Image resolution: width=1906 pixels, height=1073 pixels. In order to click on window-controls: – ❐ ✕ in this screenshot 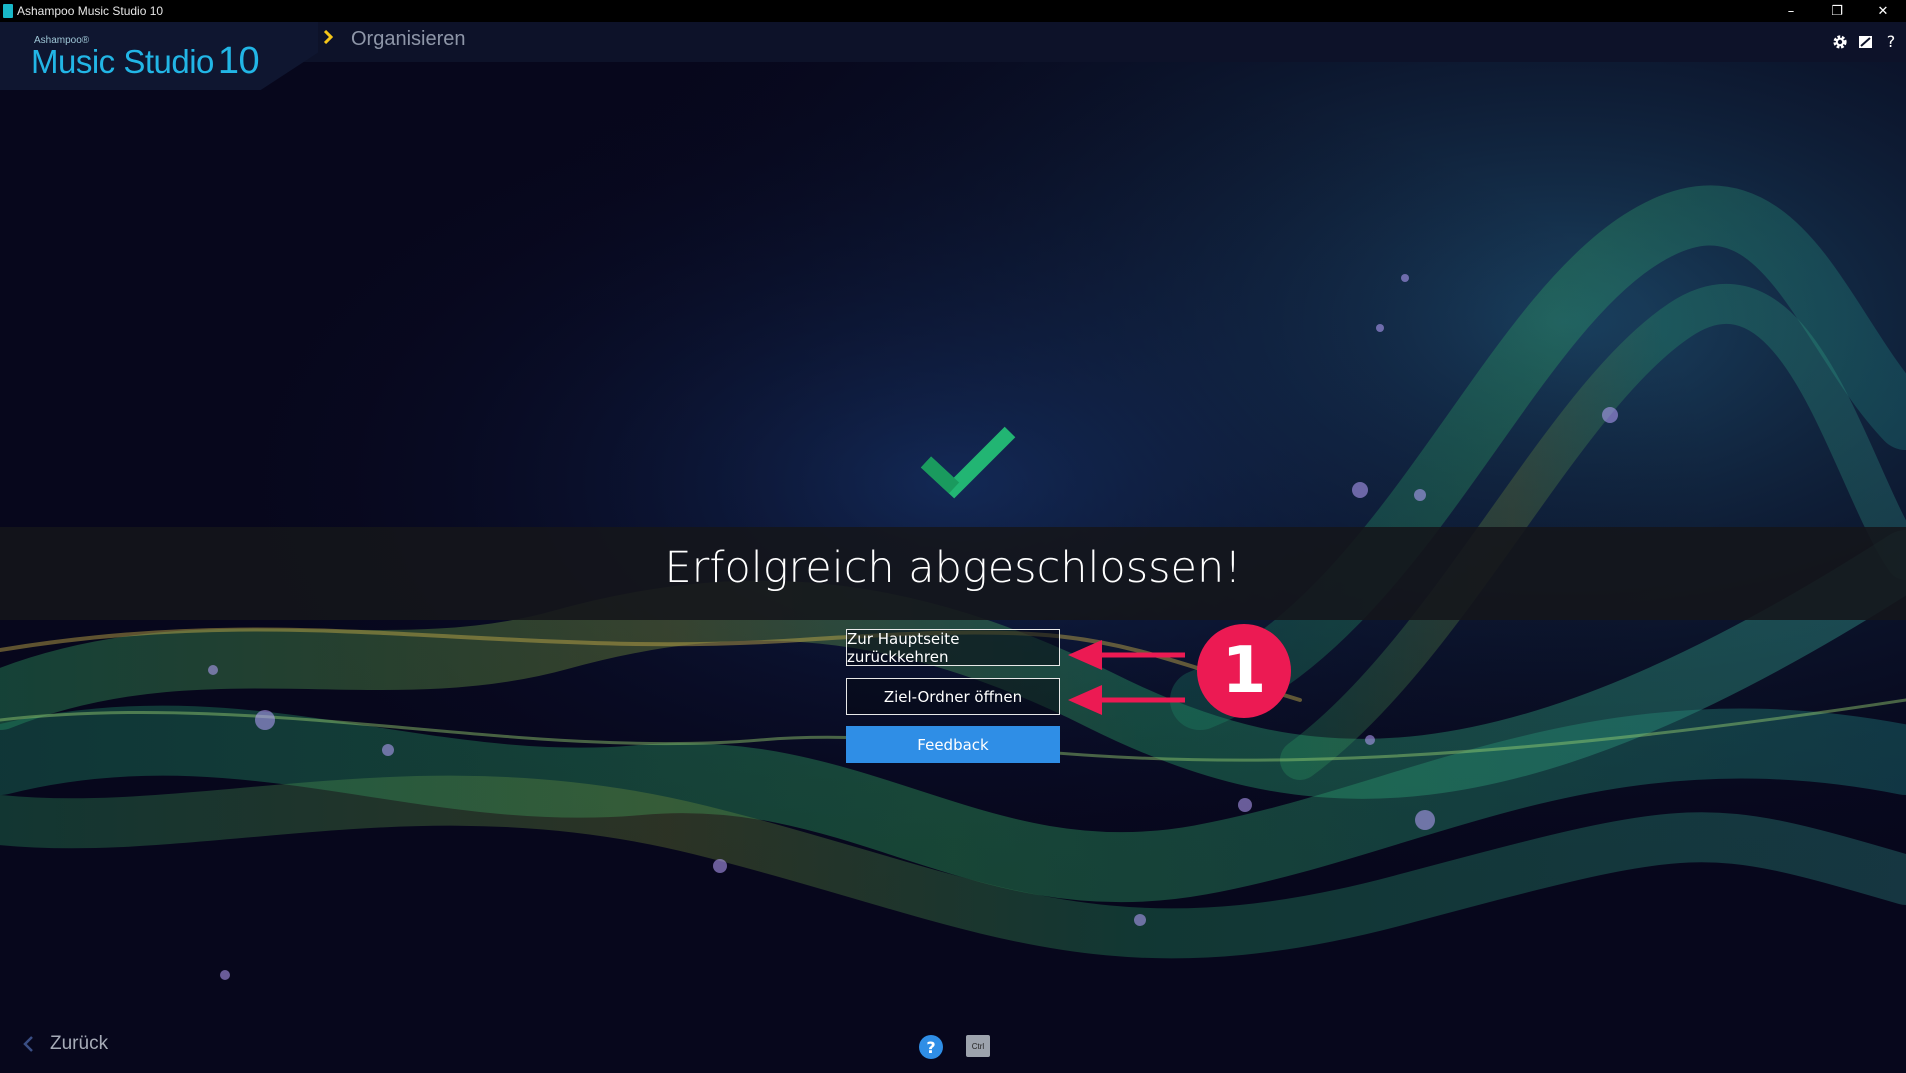, I will do `click(1837, 11)`.